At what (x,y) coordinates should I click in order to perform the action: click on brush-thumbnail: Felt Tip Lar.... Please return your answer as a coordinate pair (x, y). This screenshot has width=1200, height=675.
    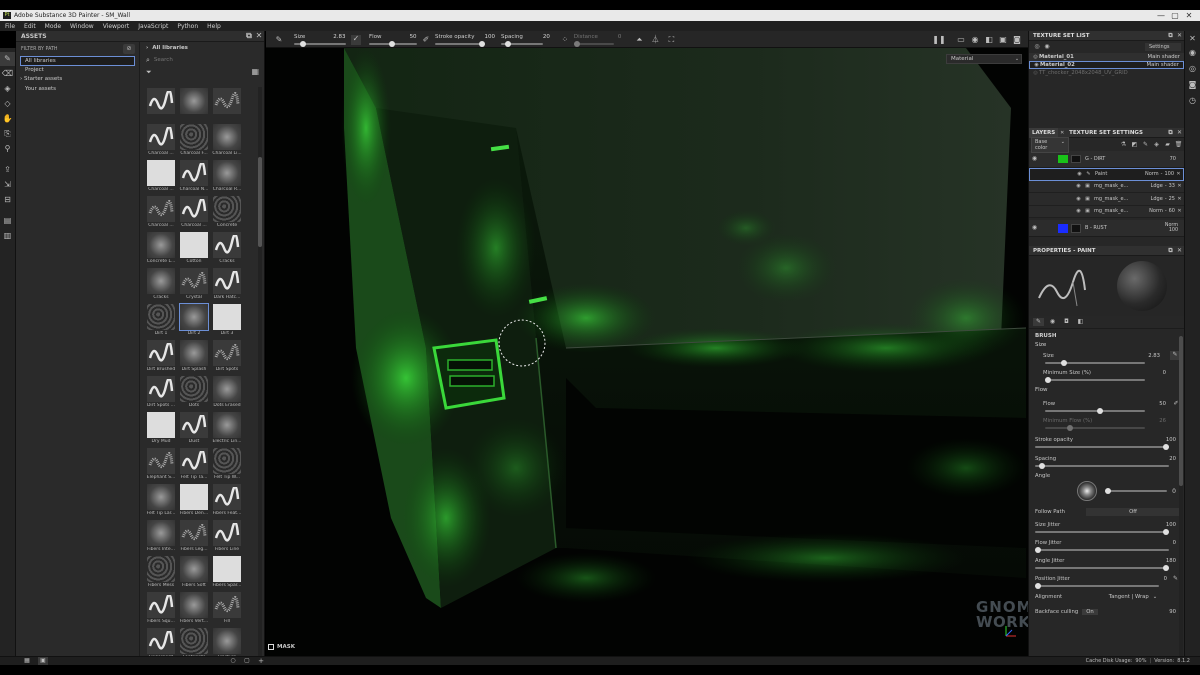
    Looking at the image, I should click on (161, 501).